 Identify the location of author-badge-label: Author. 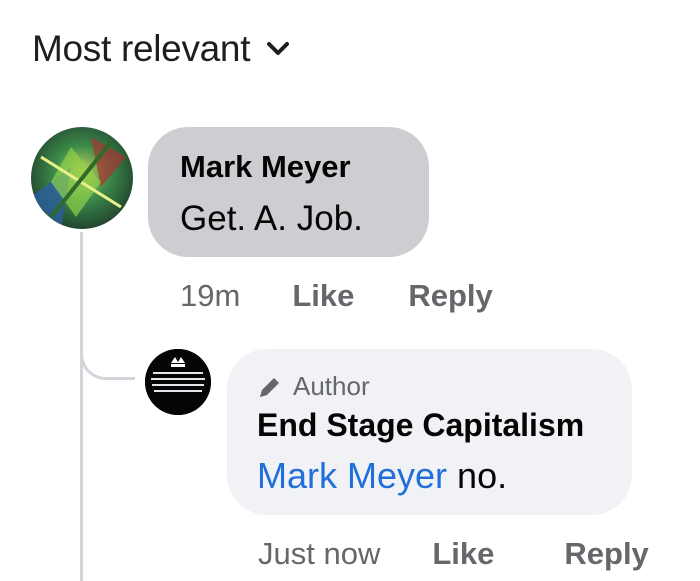
(331, 386).